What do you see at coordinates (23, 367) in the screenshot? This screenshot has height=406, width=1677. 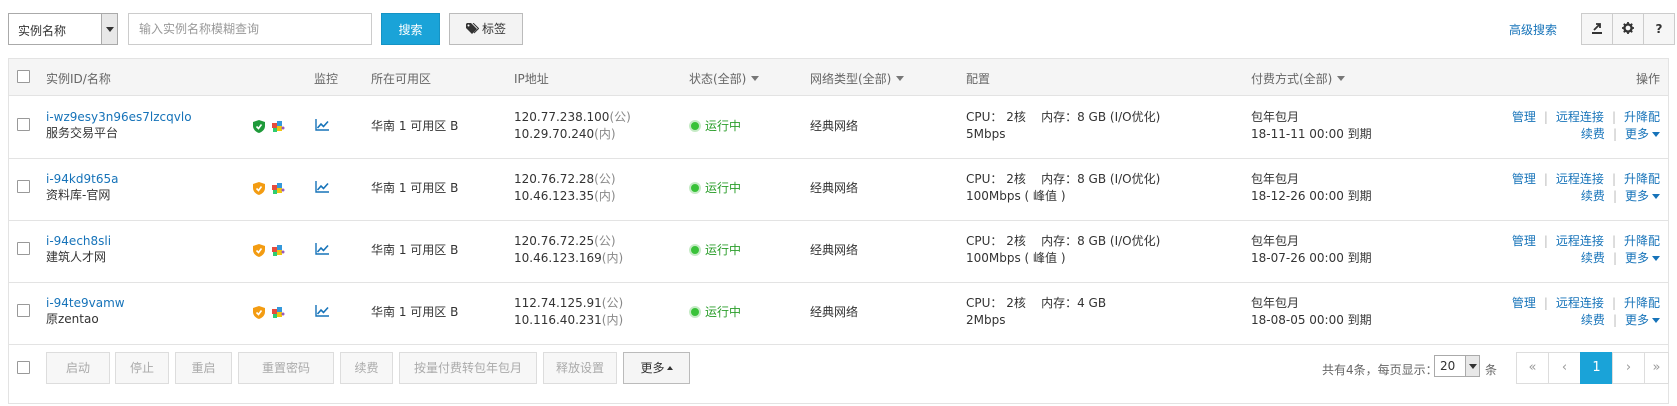 I see `footer-select-all-checkbox` at bounding box center [23, 367].